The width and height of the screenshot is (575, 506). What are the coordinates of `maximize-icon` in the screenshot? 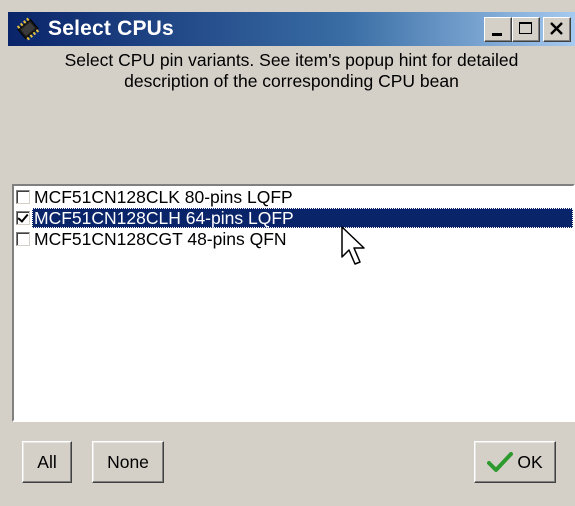 It's located at (525, 28).